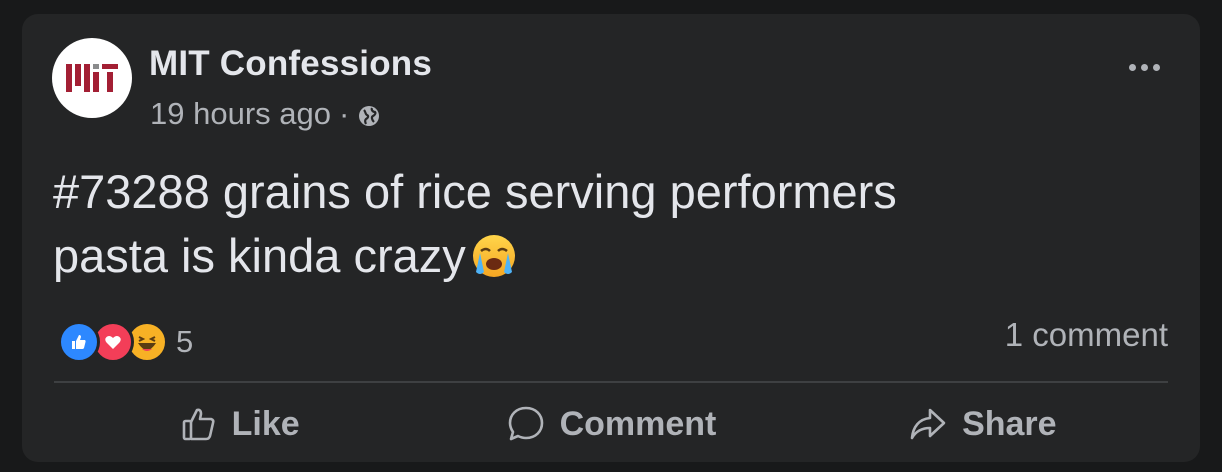 This screenshot has height=472, width=1222. I want to click on page-avatar, so click(92, 78).